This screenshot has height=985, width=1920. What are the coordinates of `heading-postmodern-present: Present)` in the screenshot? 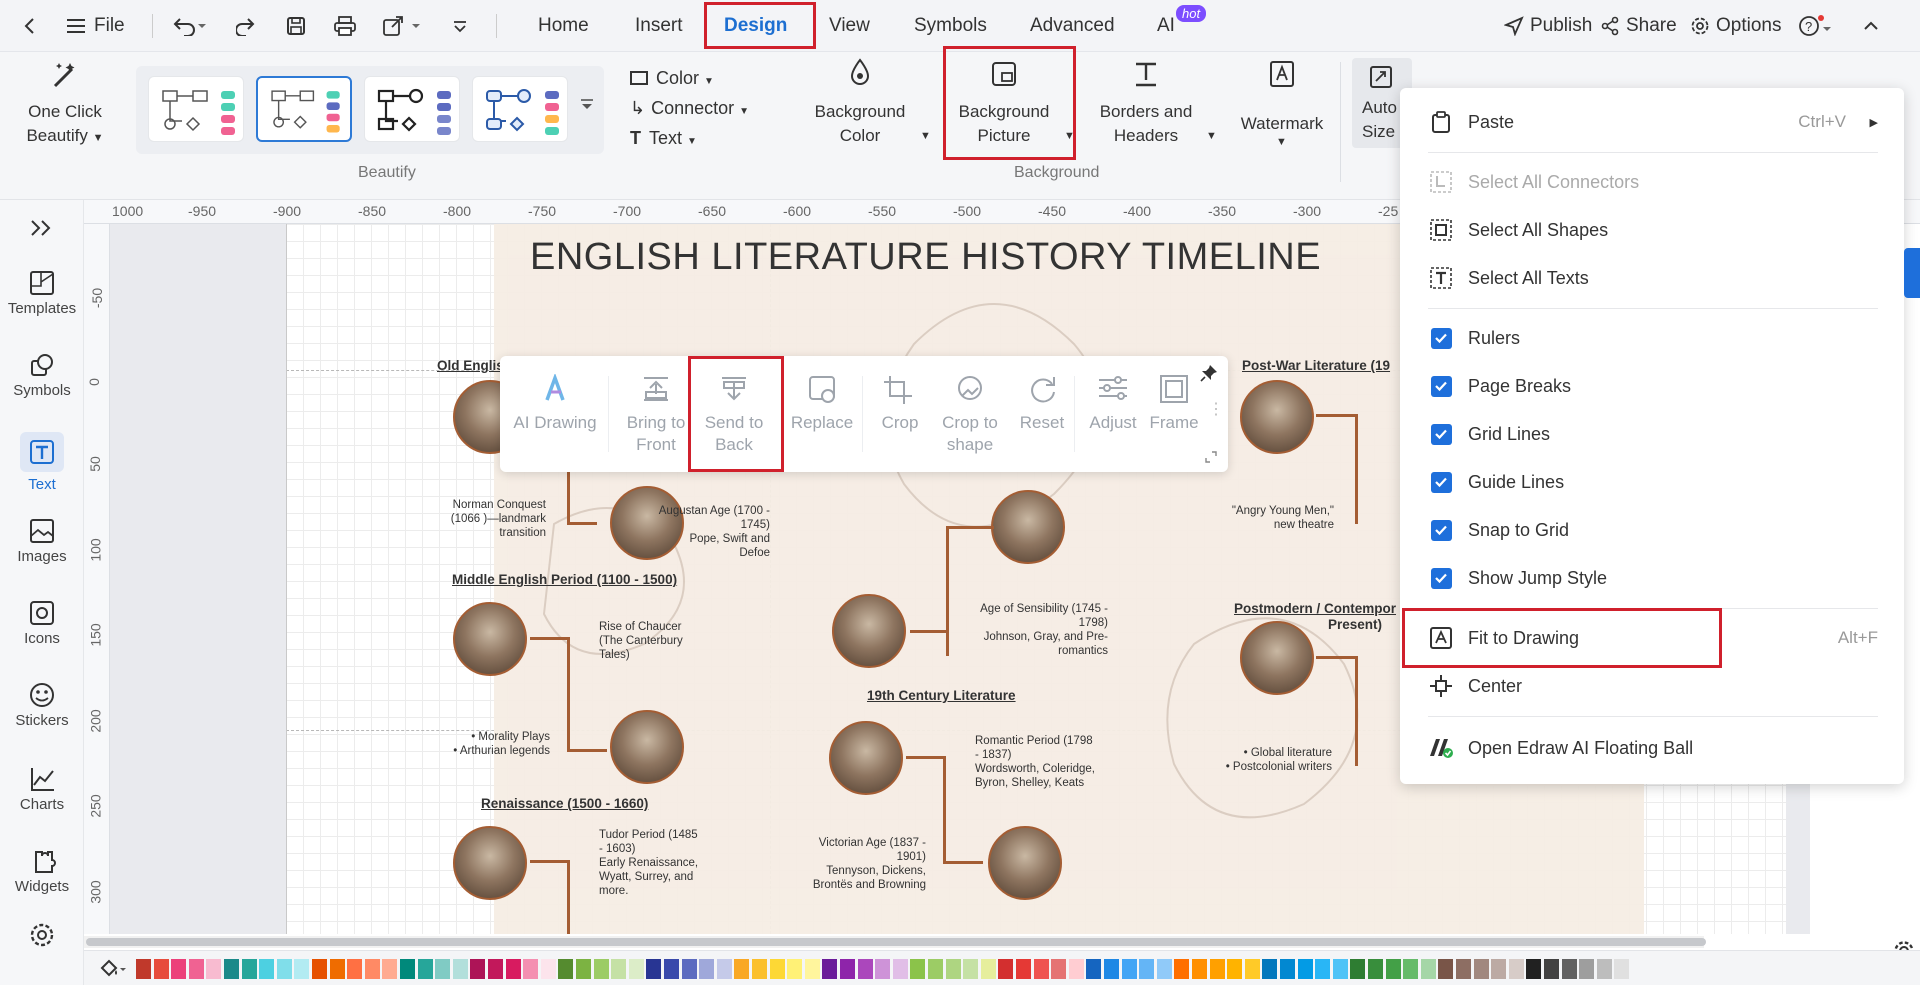 It's located at (1355, 624).